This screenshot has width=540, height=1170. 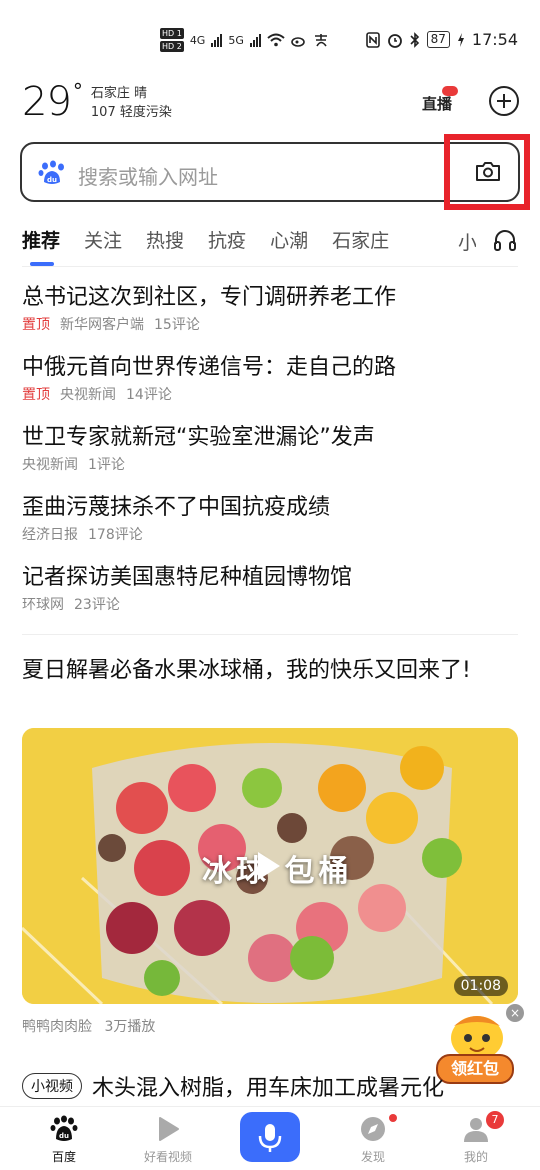 I want to click on degree-symbol: °, so click(x=77, y=91).